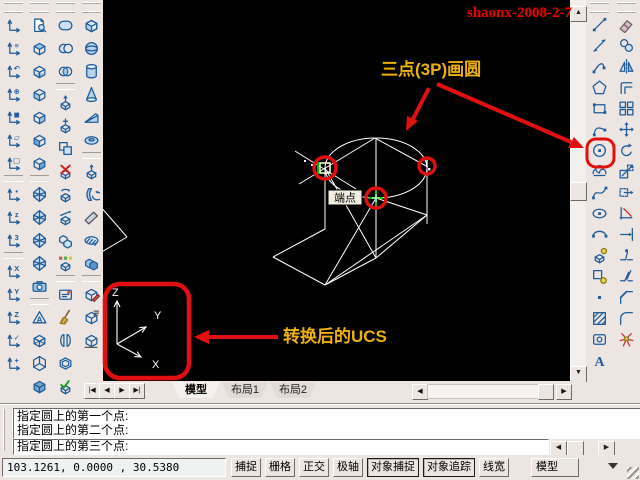  Describe the element at coordinates (13, 163) in the screenshot. I see `view-ucs-tool-button: ▢` at that location.